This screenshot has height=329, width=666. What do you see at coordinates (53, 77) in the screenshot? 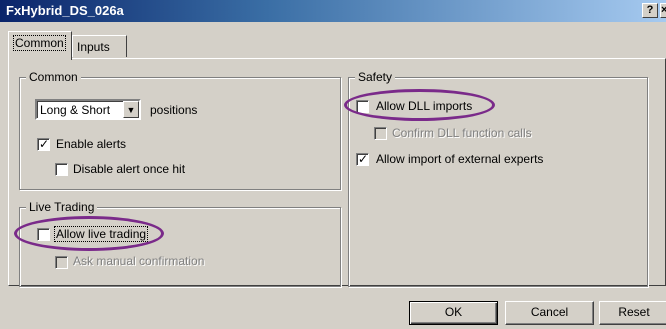
I see `common-group-label: Common` at bounding box center [53, 77].